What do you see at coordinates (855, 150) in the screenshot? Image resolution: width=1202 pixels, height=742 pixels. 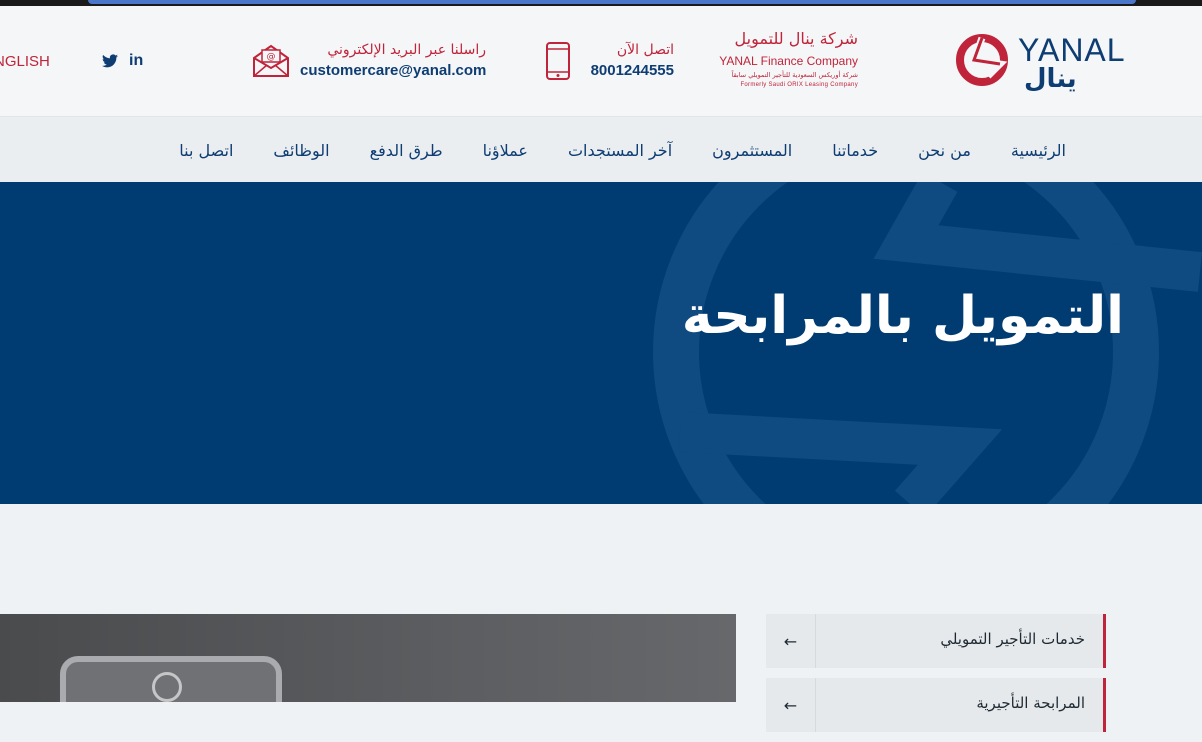 I see `nav-item-services: خدماتنا` at bounding box center [855, 150].